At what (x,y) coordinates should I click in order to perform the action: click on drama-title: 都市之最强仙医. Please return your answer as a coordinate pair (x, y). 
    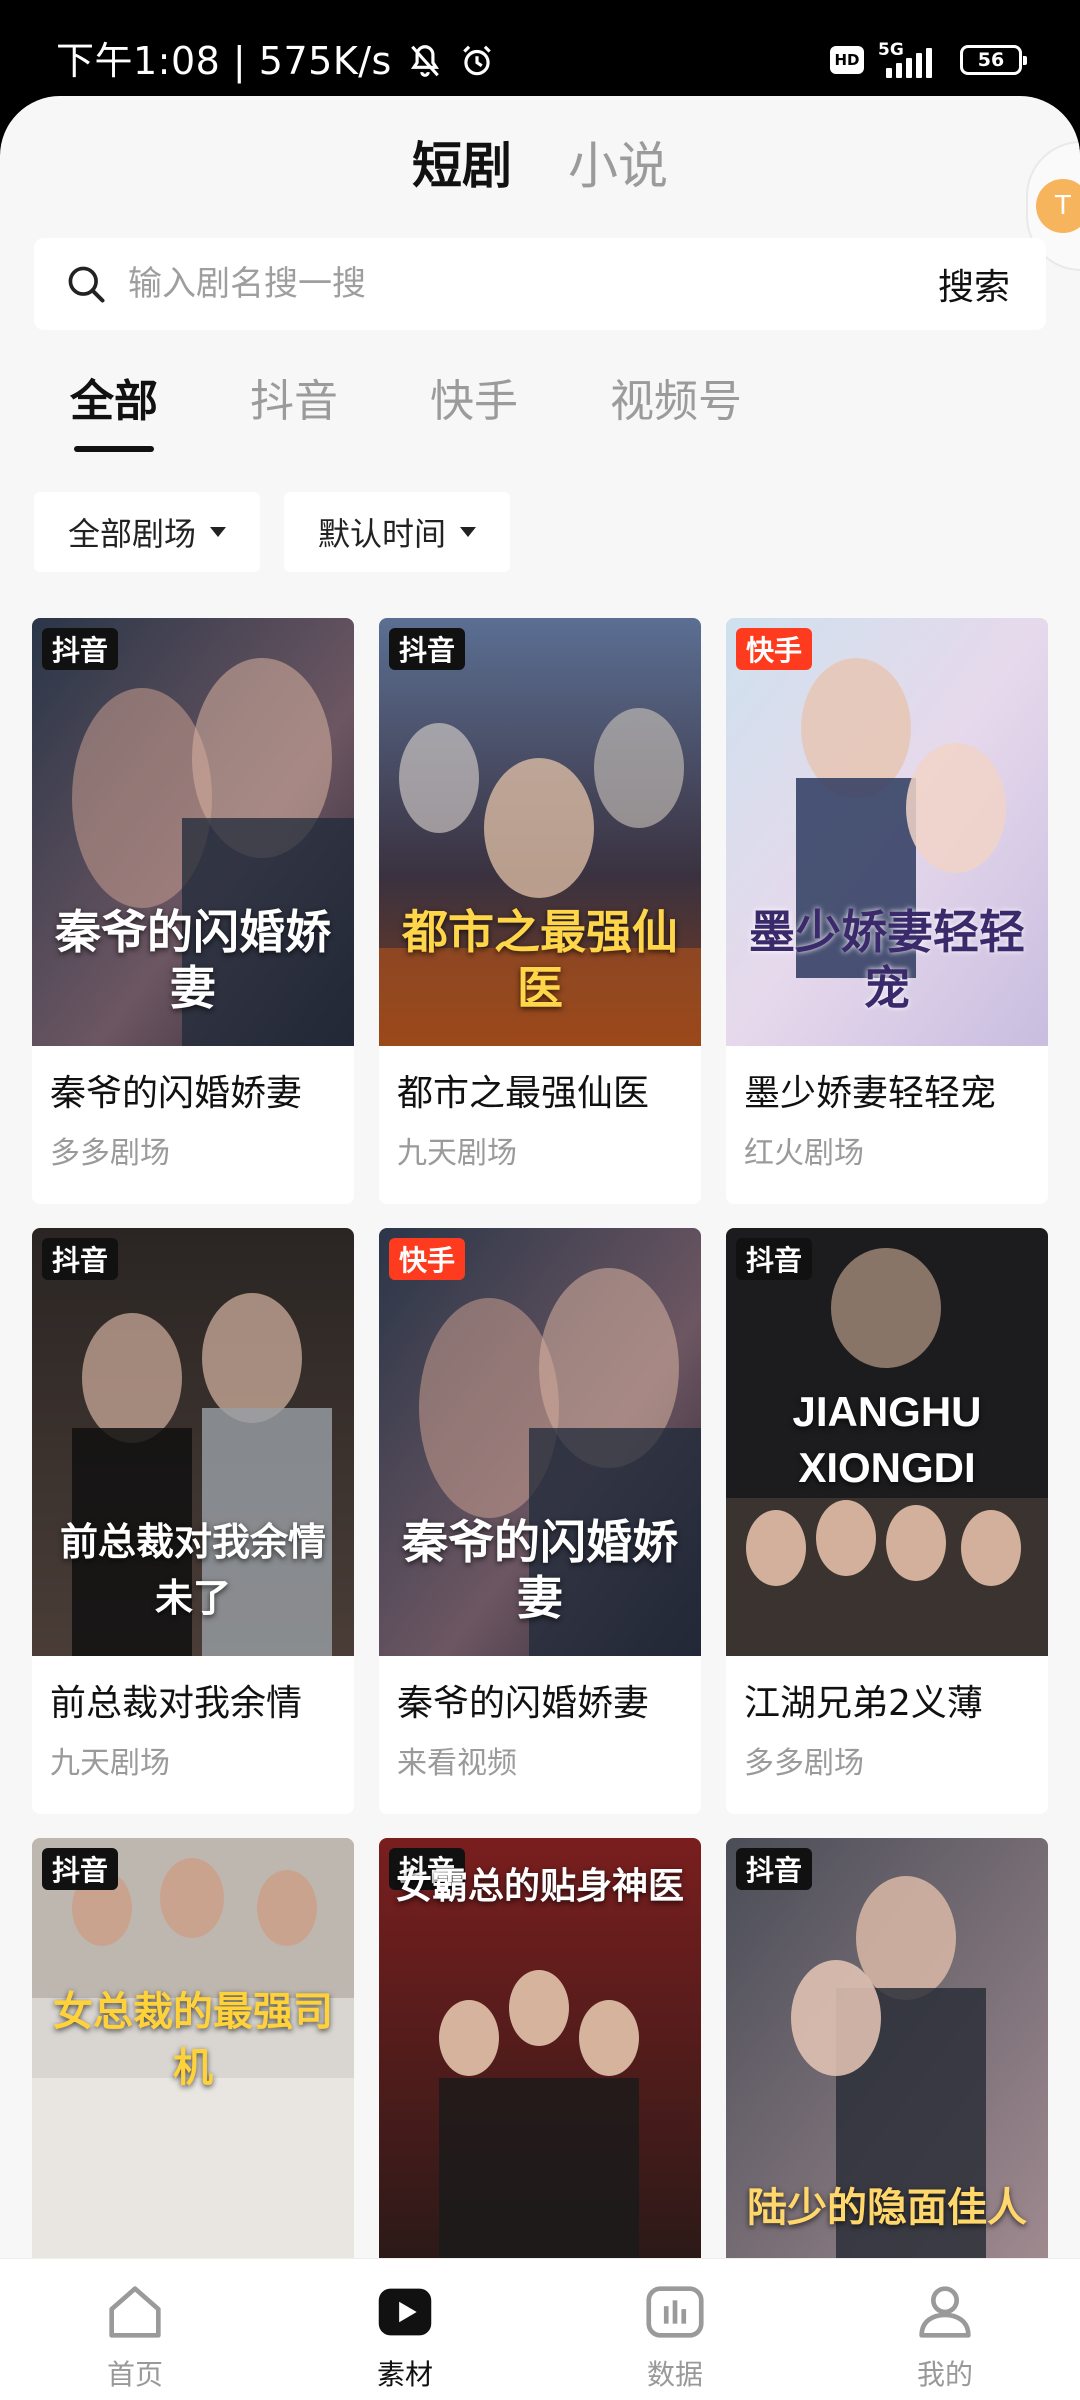
    Looking at the image, I should click on (523, 1093).